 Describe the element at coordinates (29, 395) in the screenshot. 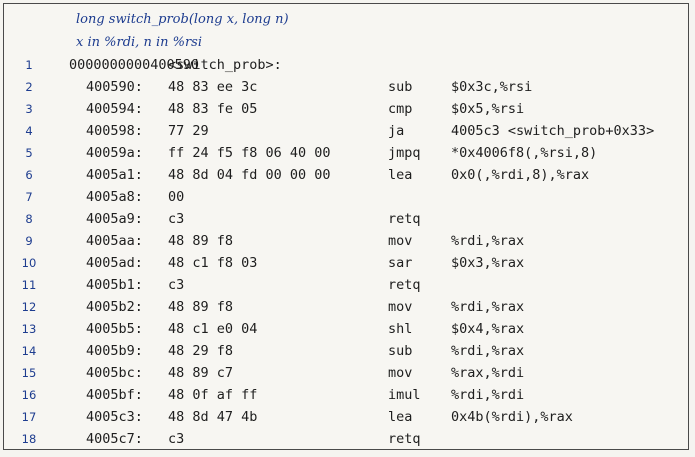

I see `line-number: 16` at that location.